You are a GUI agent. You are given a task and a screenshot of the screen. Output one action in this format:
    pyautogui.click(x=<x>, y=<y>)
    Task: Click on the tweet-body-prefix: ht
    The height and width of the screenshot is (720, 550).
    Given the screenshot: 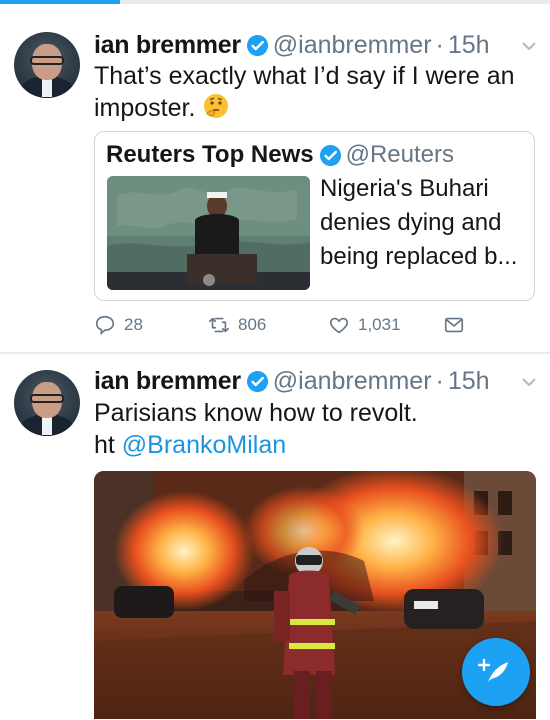 What is the action you would take?
    pyautogui.click(x=108, y=445)
    